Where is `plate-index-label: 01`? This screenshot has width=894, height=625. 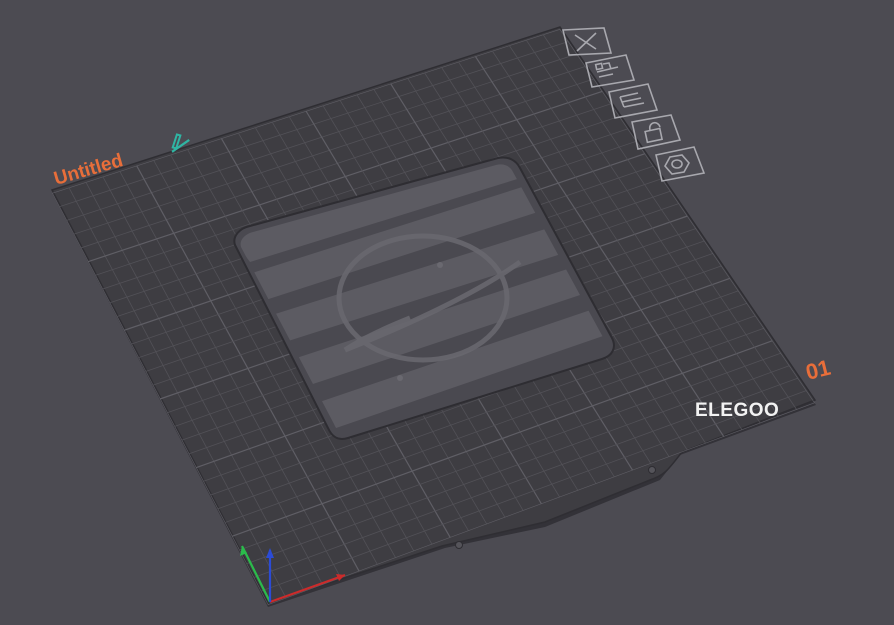 plate-index-label: 01 is located at coordinates (818, 370).